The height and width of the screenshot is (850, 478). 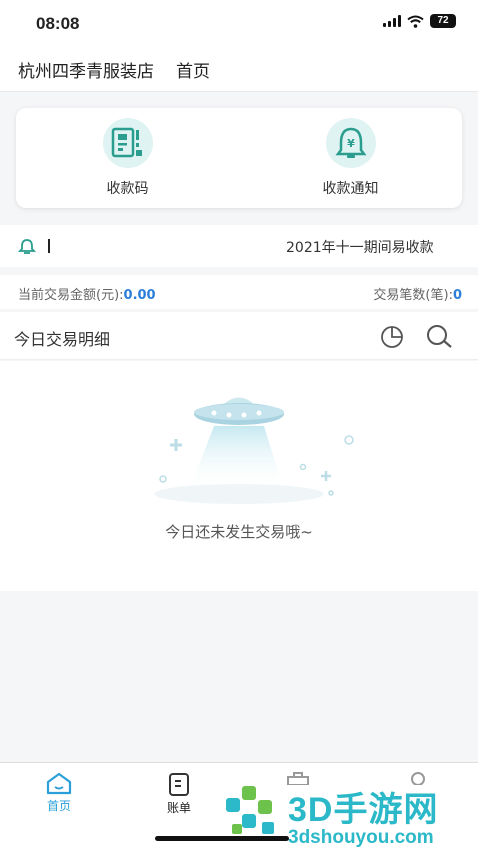 What do you see at coordinates (360, 248) in the screenshot?
I see `notice-text: 2021年十一期间易收款` at bounding box center [360, 248].